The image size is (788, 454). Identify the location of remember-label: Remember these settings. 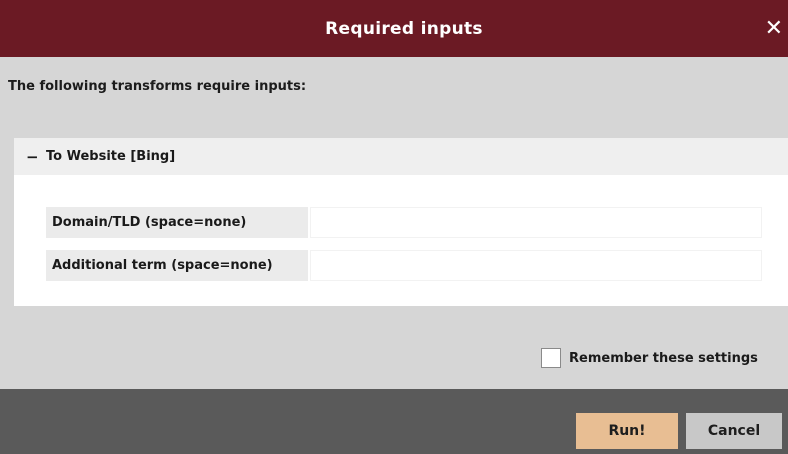
(663, 358).